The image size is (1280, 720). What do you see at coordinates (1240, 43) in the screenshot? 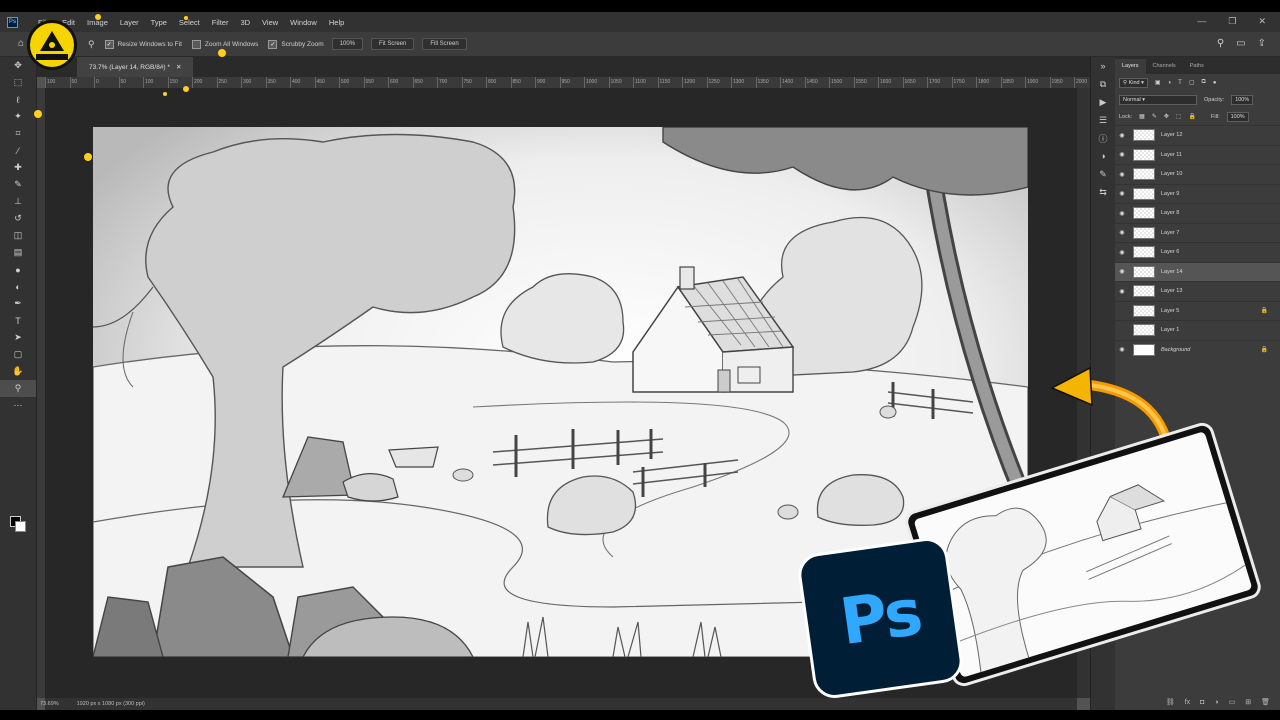
I see `workspace-icon: ▭` at bounding box center [1240, 43].